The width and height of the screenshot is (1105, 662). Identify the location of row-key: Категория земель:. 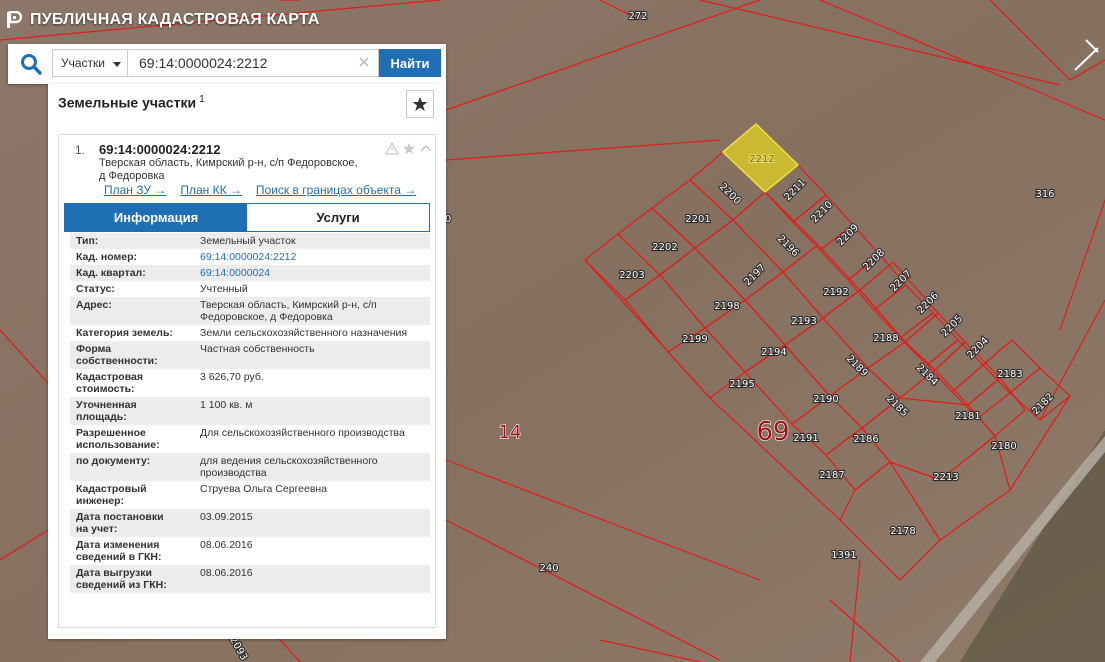
(124, 333).